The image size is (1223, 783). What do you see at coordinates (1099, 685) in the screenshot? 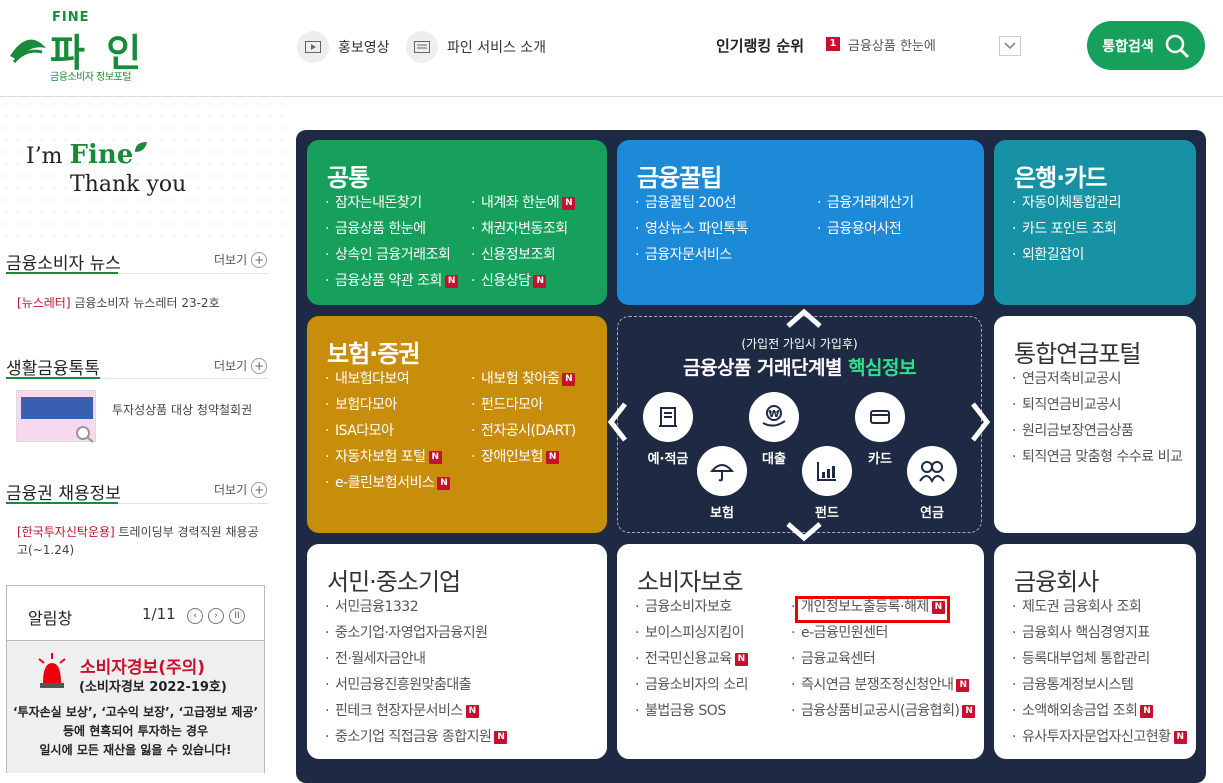
I see `company-link: 금융통계정보시스템` at bounding box center [1099, 685].